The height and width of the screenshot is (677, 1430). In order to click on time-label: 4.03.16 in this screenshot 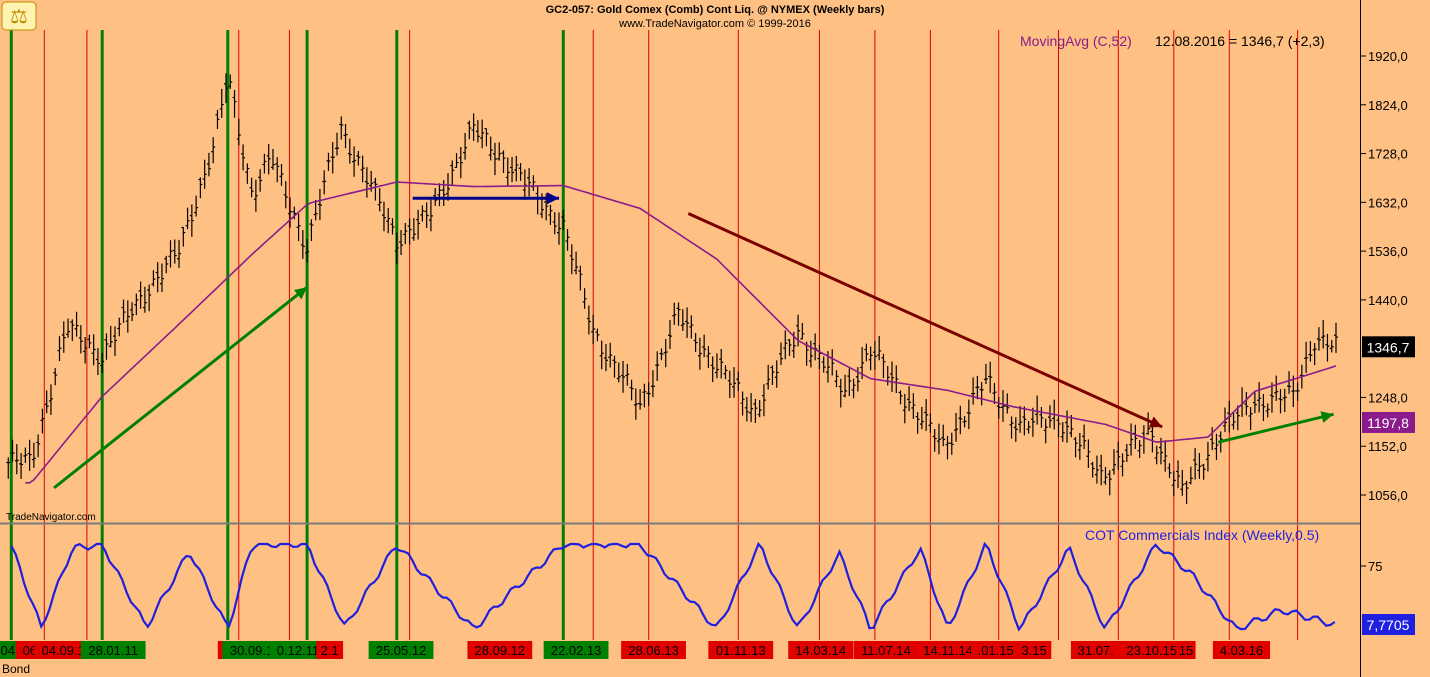, I will do `click(1241, 650)`.